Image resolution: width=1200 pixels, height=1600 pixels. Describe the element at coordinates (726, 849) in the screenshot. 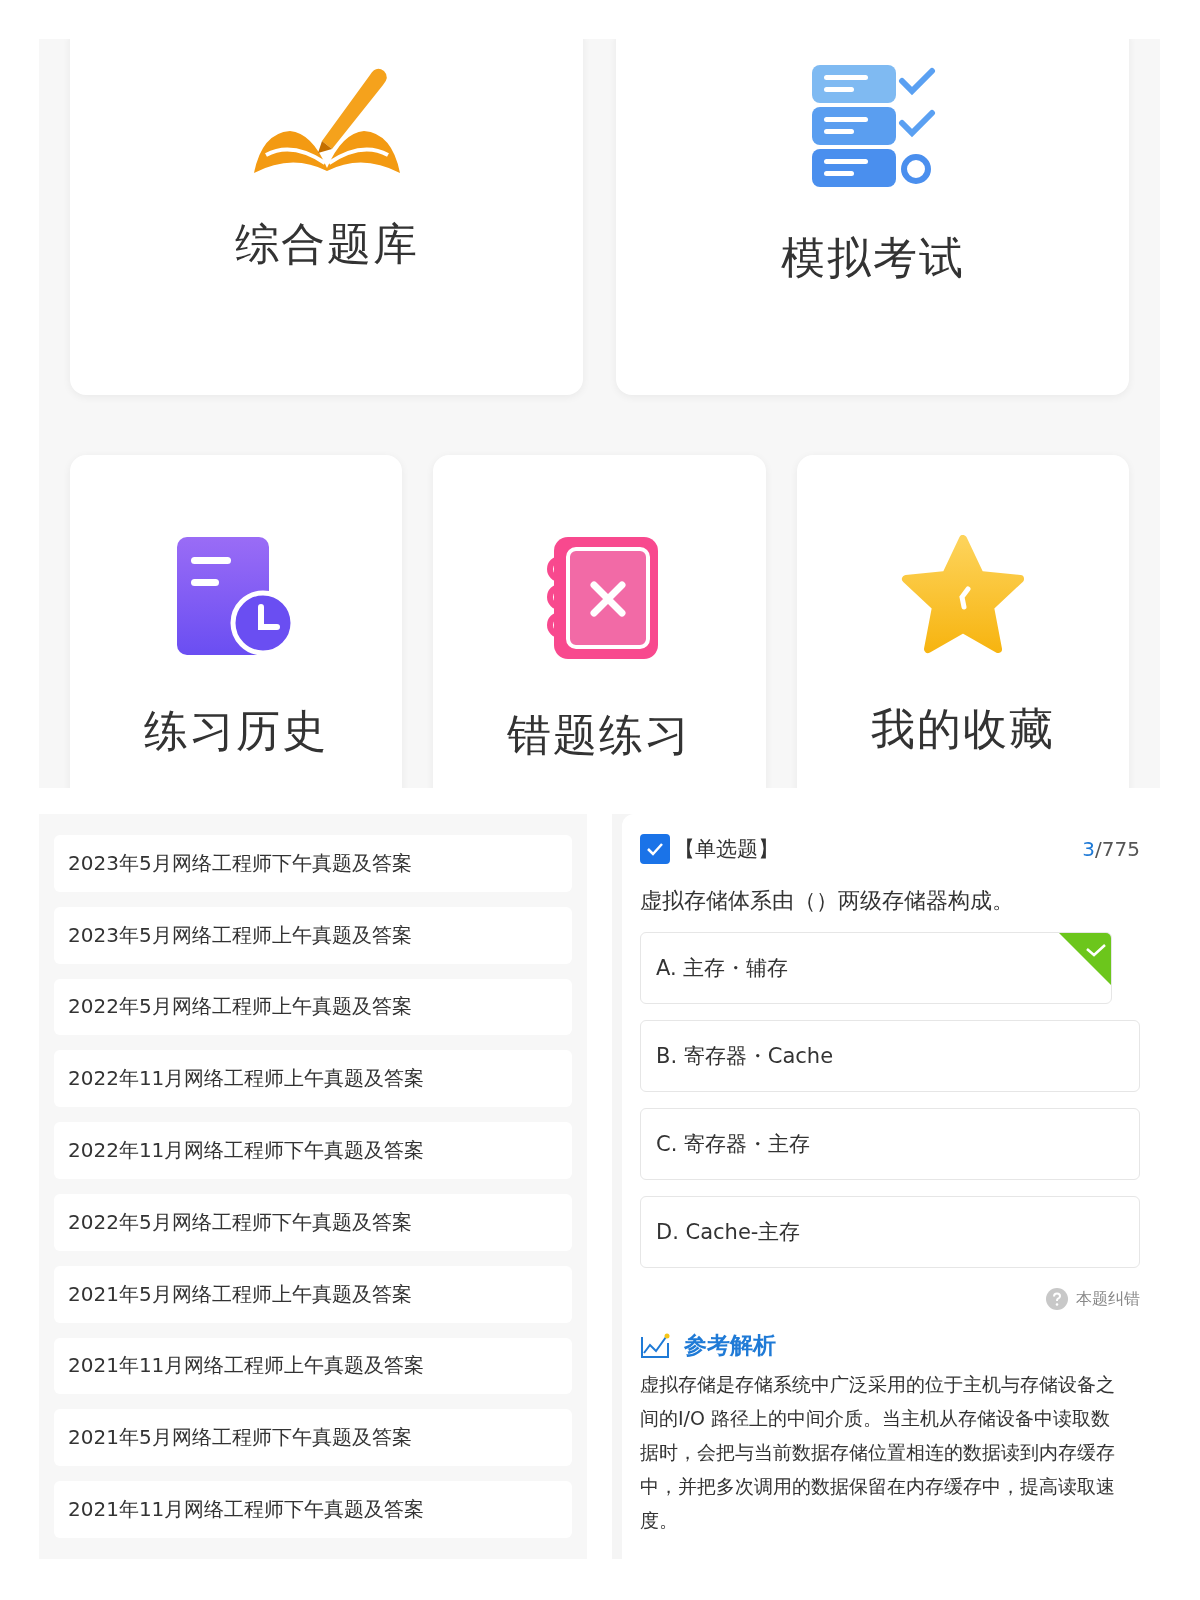

I see `question-type: 【单选题】` at that location.